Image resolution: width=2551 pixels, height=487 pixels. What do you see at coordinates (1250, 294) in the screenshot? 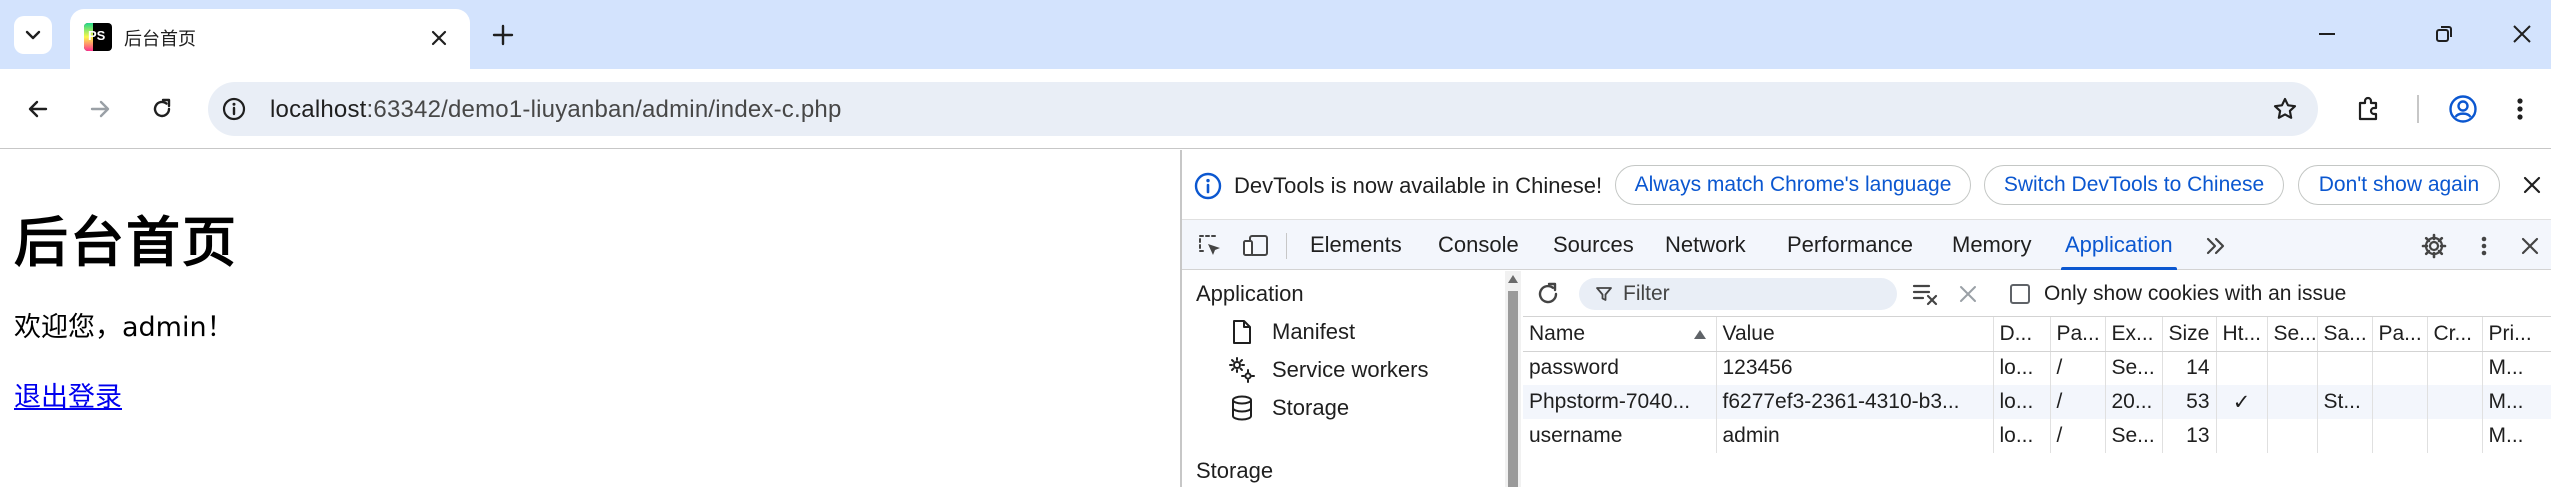
I see `nav-section-application: Application` at bounding box center [1250, 294].